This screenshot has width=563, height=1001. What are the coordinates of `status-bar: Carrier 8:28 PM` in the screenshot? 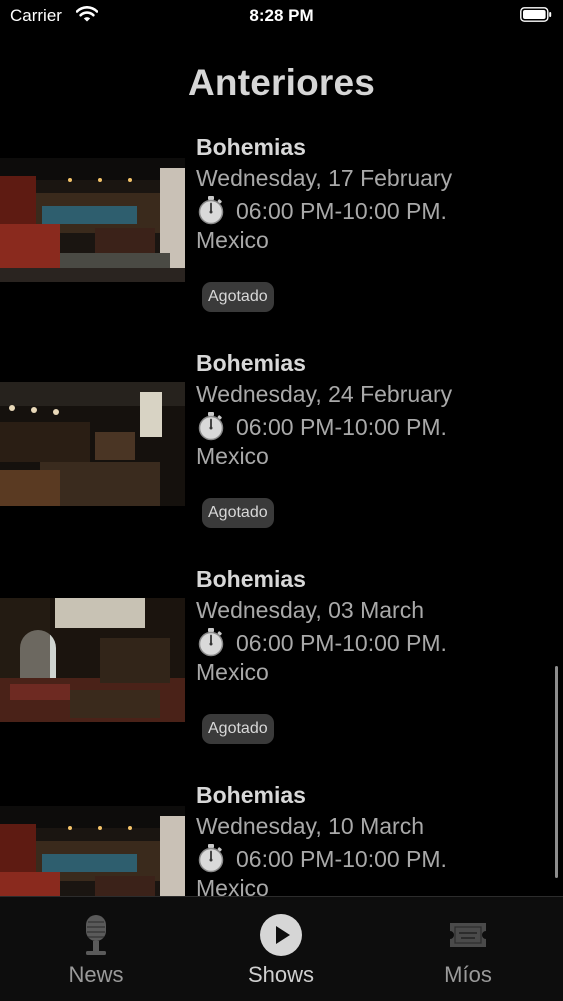 It's located at (281, 17).